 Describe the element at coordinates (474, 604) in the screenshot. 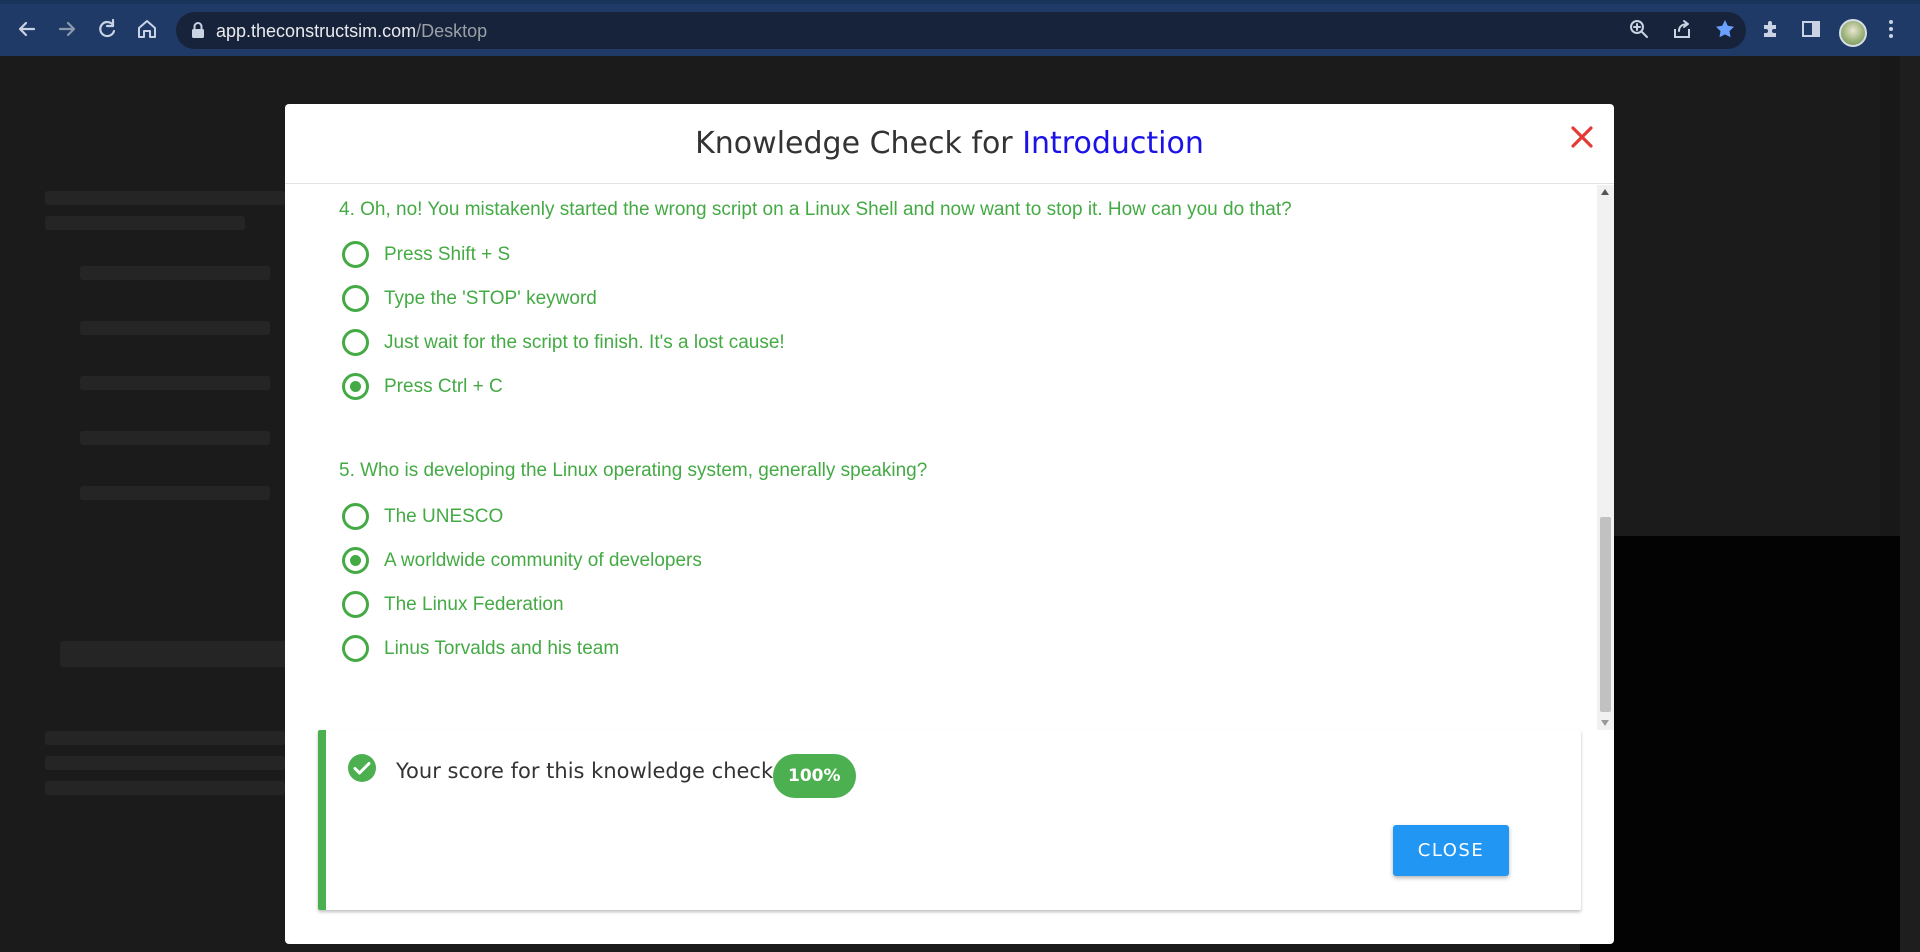

I see `option-label: The Linux Federation` at that location.